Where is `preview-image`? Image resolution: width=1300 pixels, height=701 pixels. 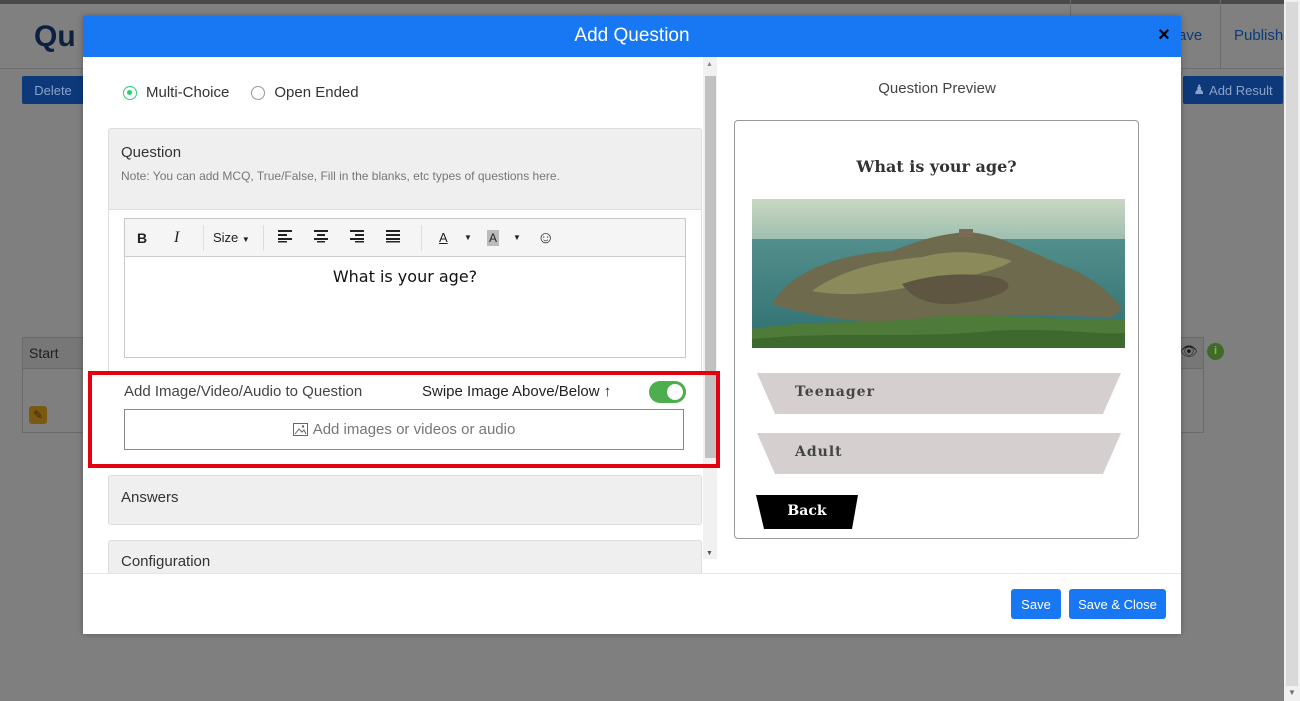
preview-image is located at coordinates (938, 273).